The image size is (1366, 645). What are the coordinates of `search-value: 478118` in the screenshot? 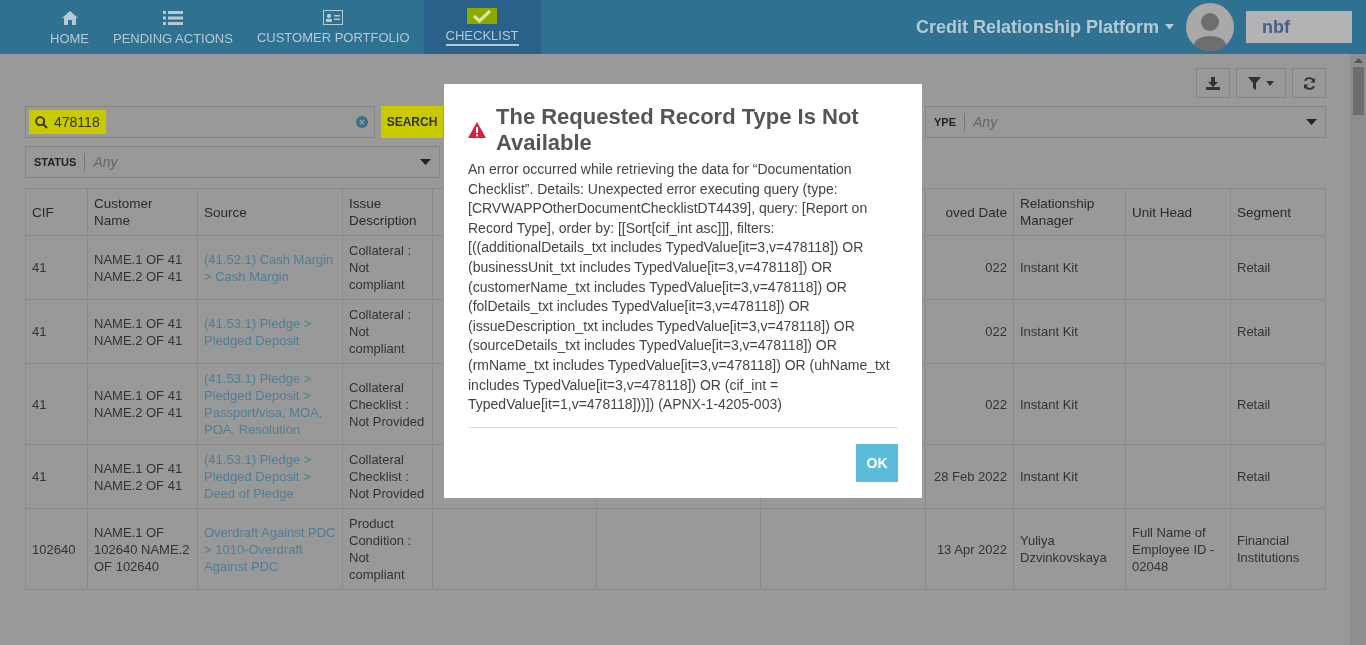 It's located at (67, 122).